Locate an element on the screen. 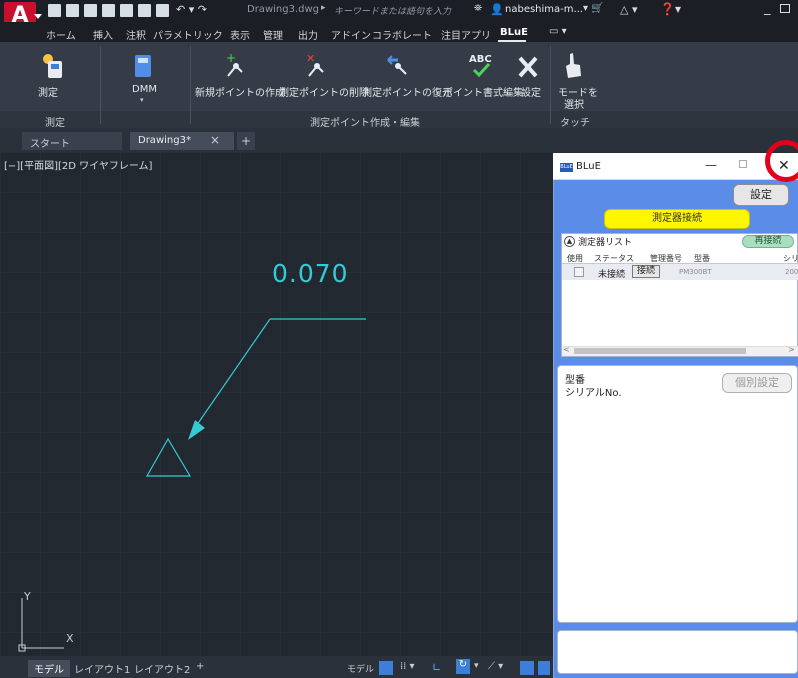 Image resolution: width=798 pixels, height=678 pixels. add-tab-icon: + is located at coordinates (246, 141).